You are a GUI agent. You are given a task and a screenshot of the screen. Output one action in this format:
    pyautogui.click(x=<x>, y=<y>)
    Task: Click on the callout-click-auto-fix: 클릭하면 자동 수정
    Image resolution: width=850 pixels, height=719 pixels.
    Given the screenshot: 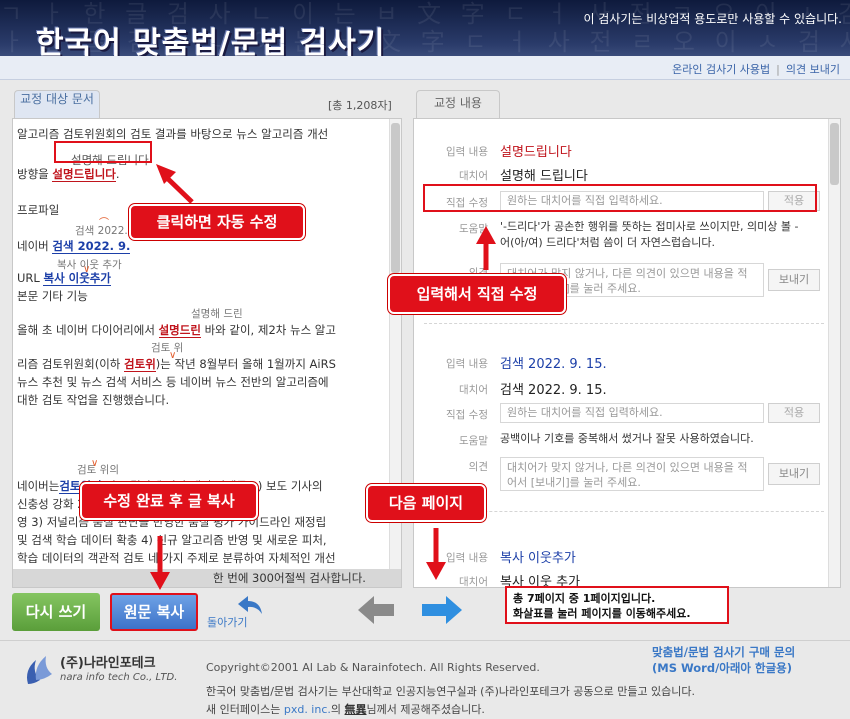 What is the action you would take?
    pyautogui.click(x=217, y=222)
    